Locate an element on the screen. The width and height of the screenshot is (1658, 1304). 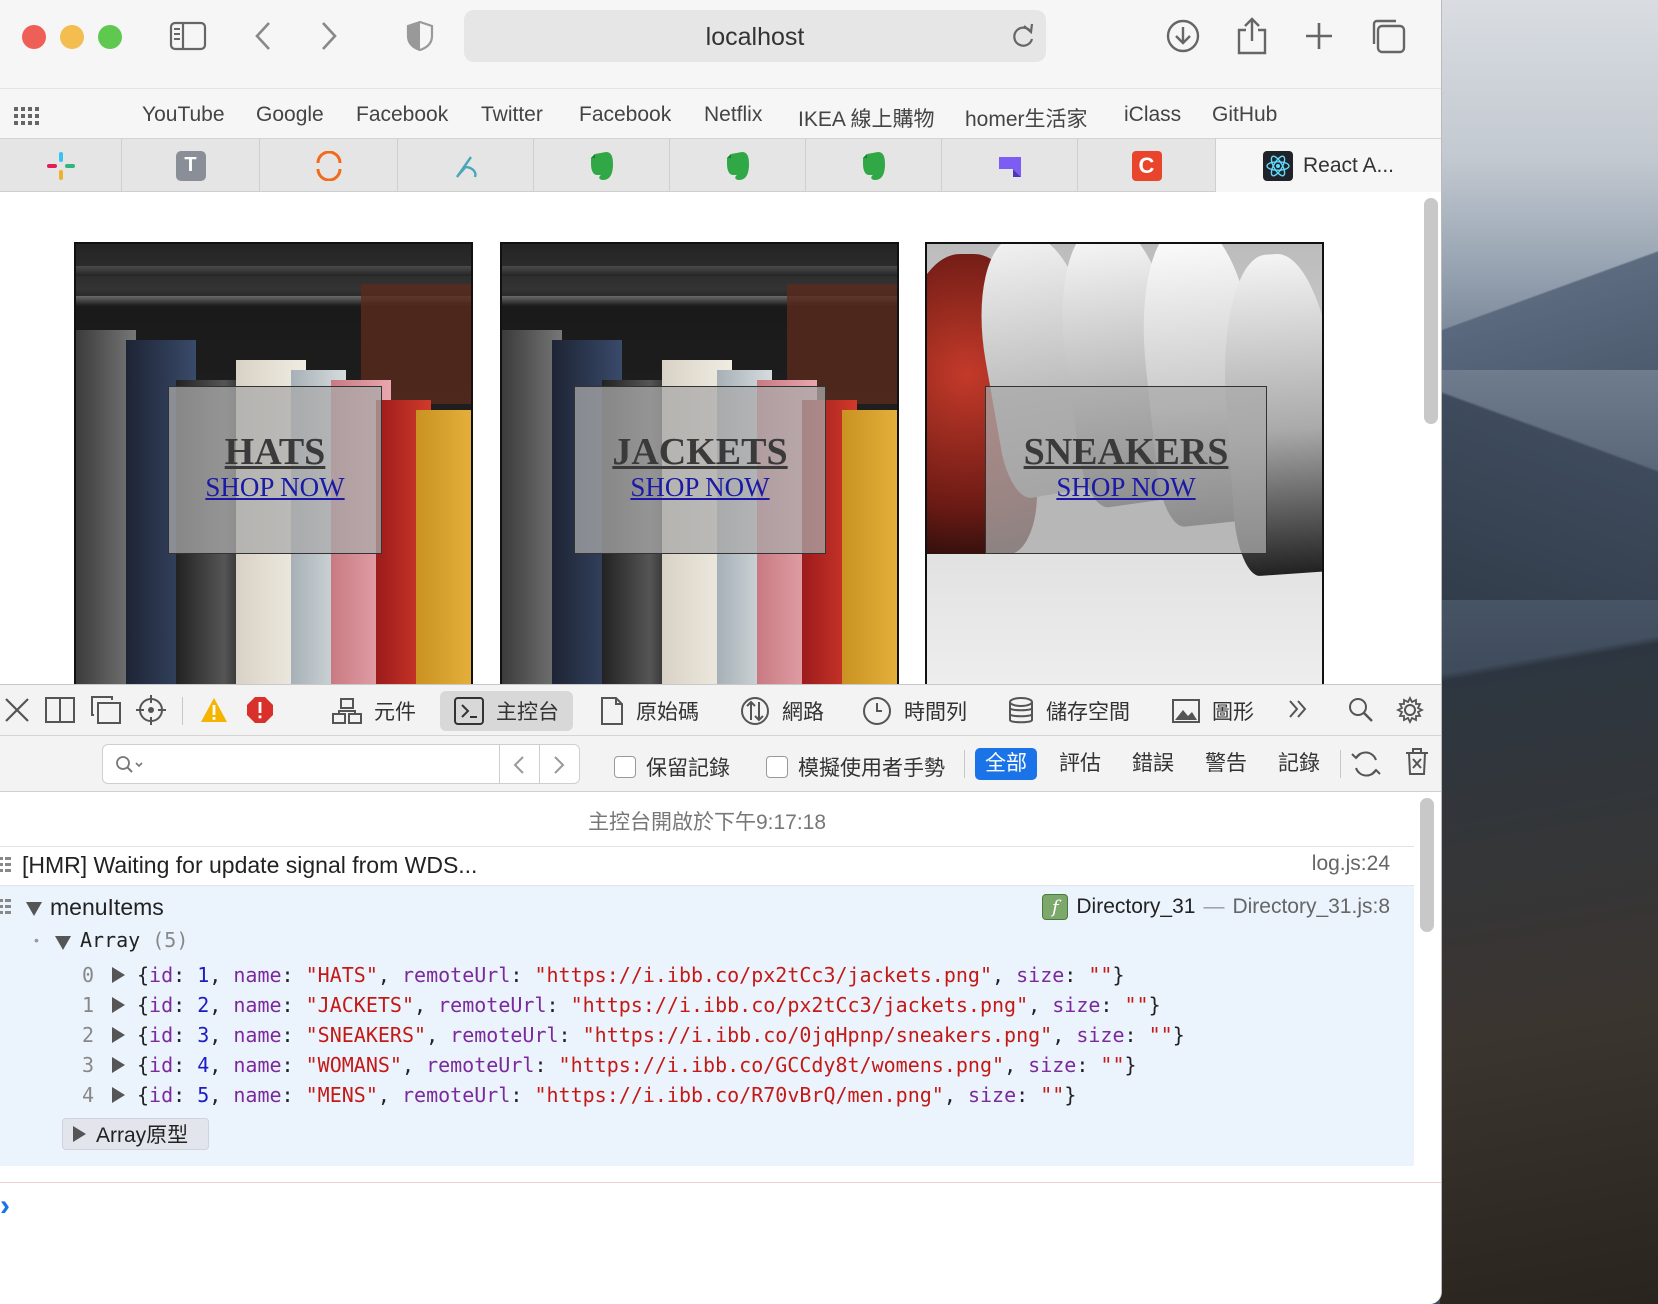
menu-item-card: JACKETS SHOP NOW is located at coordinates (699, 463).